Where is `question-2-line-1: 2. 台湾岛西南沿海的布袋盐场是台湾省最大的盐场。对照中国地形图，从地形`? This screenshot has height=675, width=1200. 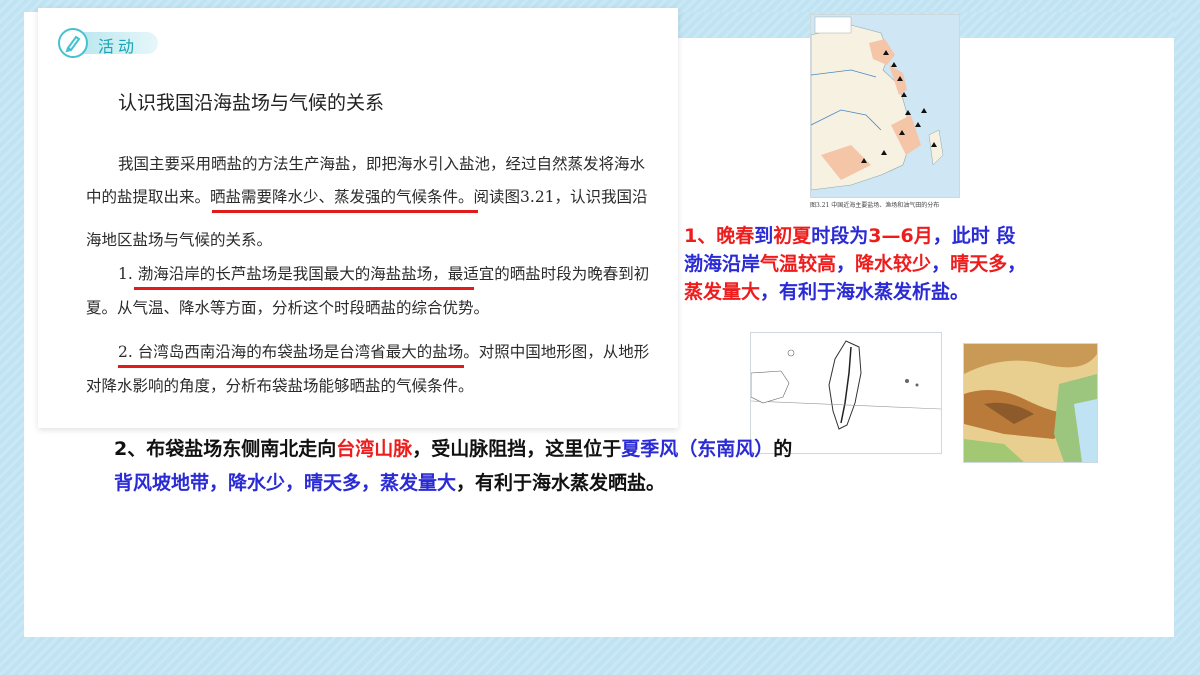 question-2-line-1: 2. 台湾岛西南沿海的布袋盐场是台湾省最大的盐场。对照中国地形图，从地形 is located at coordinates (383, 351).